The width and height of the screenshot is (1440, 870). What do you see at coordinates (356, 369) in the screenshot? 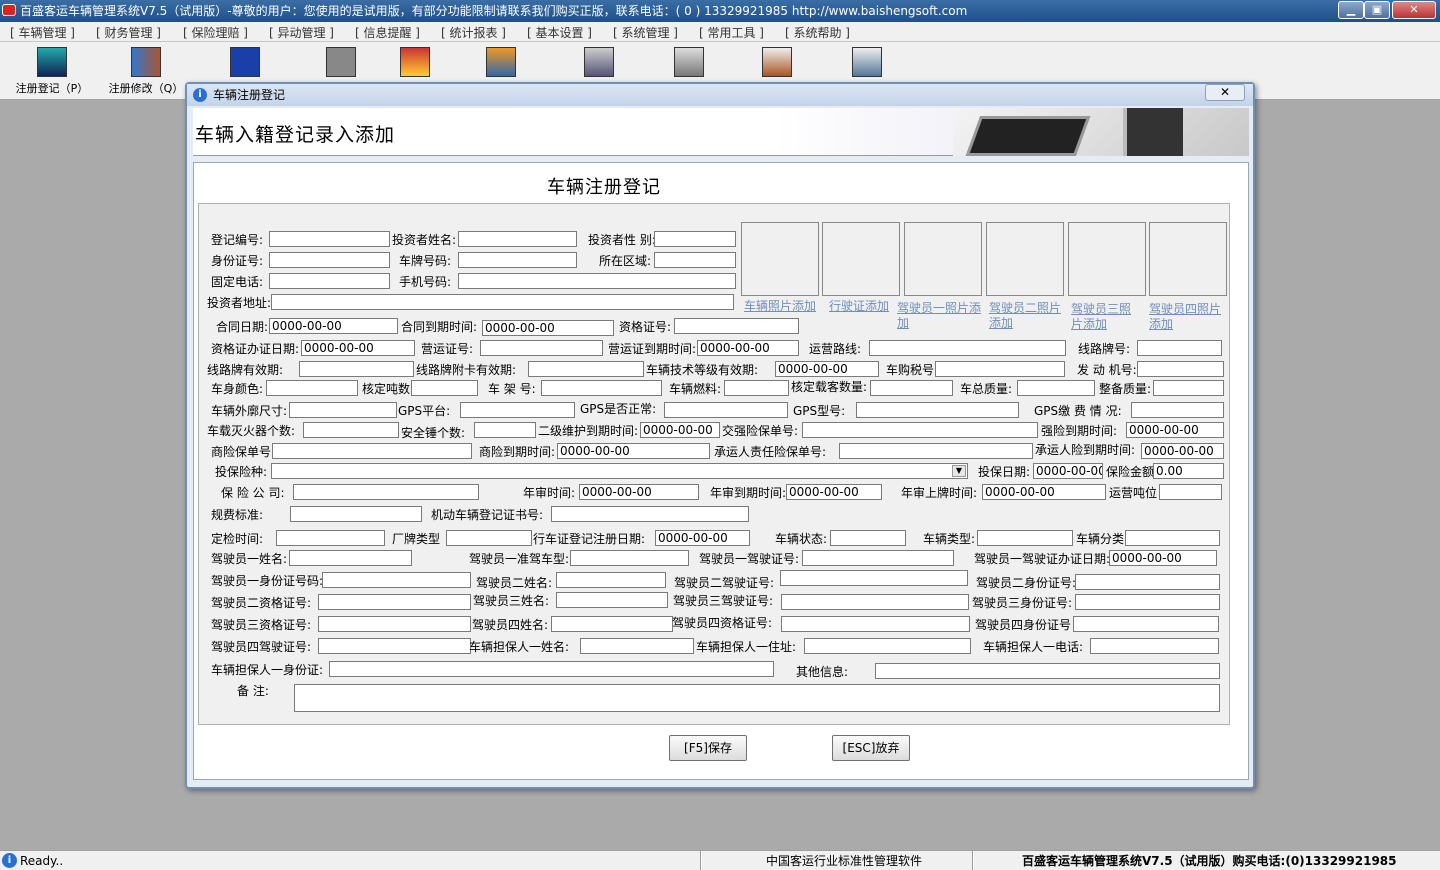
I see `route-plate-valid-field` at bounding box center [356, 369].